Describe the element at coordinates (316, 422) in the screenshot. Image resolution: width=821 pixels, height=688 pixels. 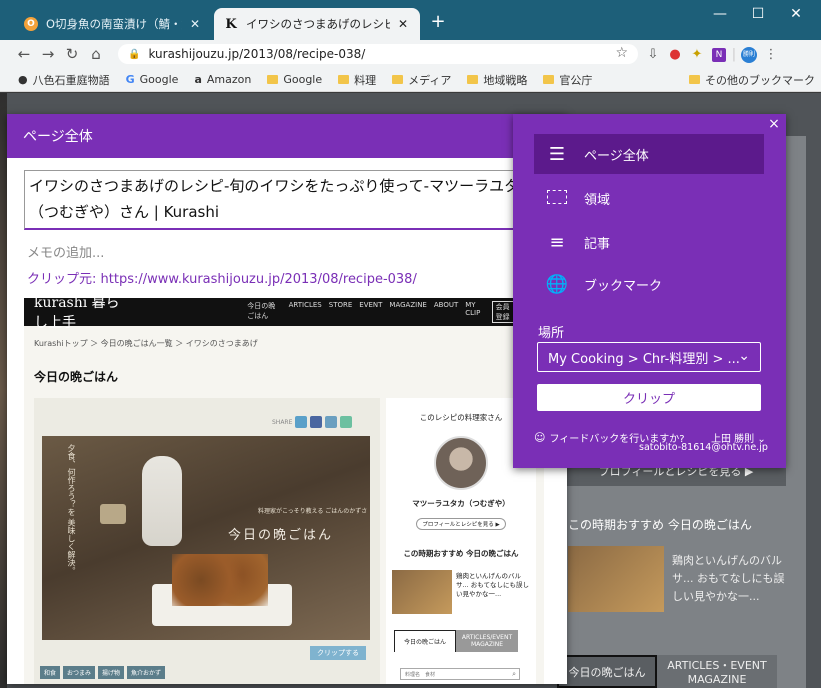
I see `facebook-icon` at that location.